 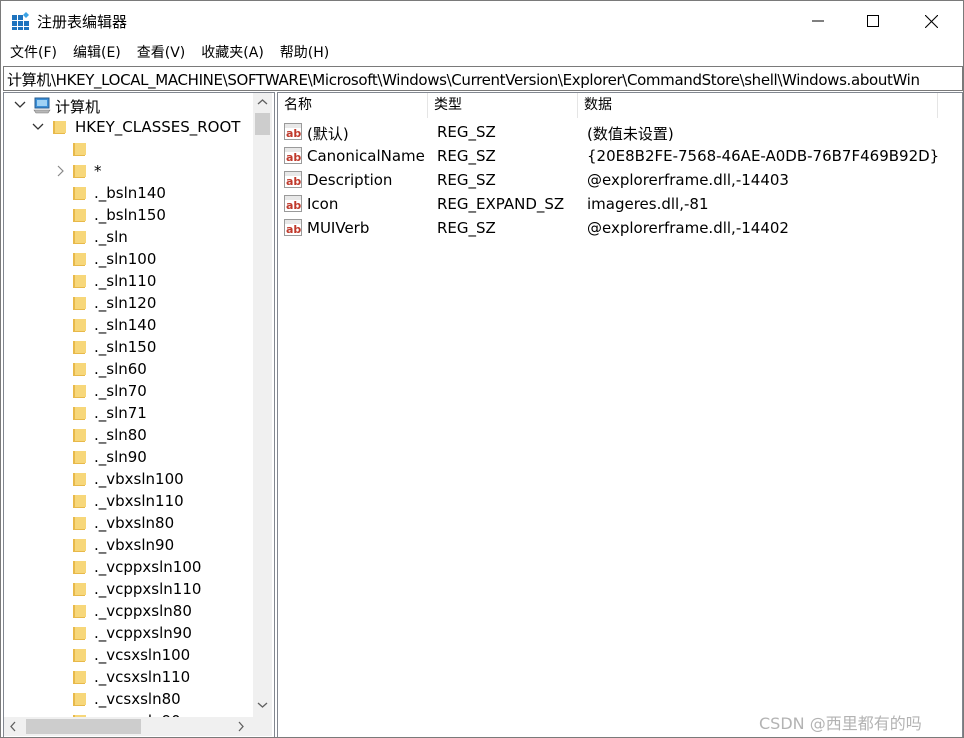 What do you see at coordinates (83, 726) in the screenshot?
I see `tree-hscroll-thumb` at bounding box center [83, 726].